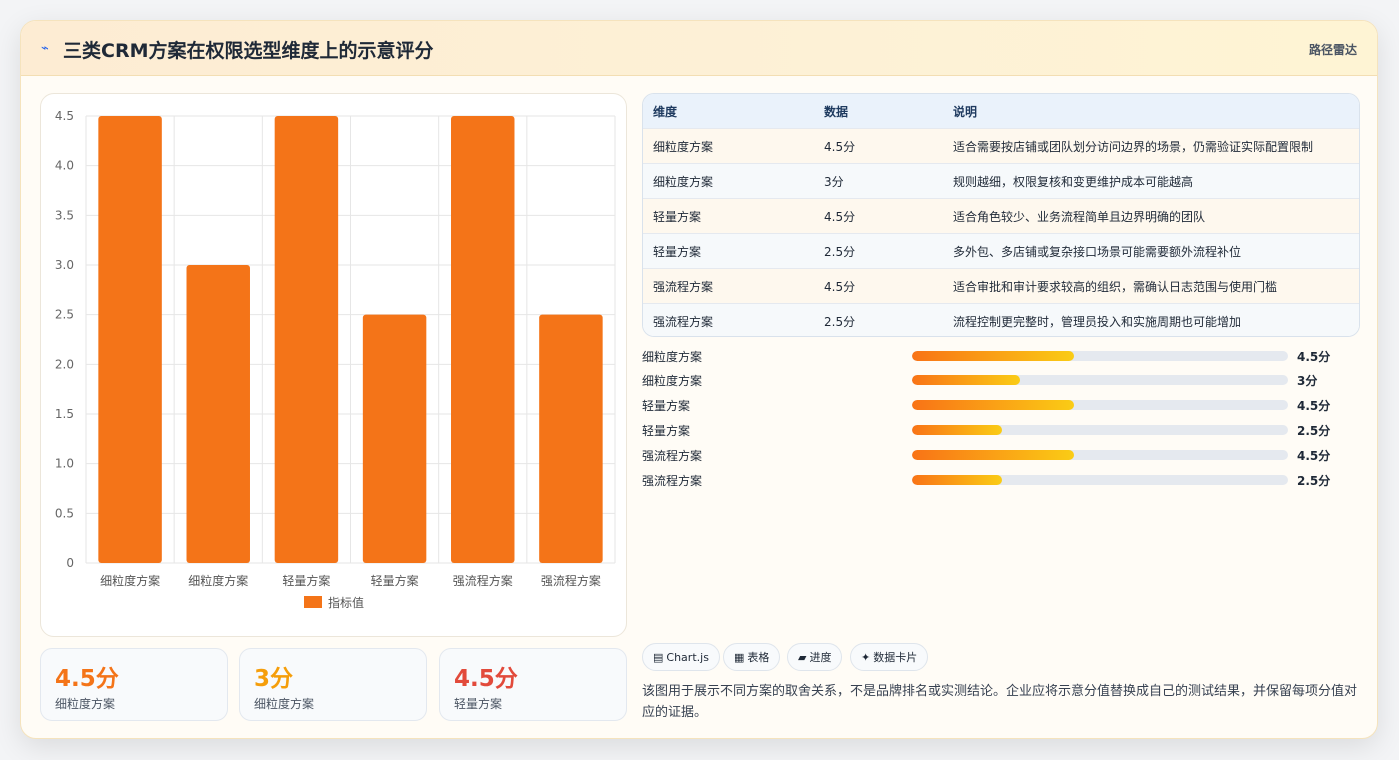 The image size is (1399, 760). I want to click on table-header-cell: 数据, so click(836, 111).